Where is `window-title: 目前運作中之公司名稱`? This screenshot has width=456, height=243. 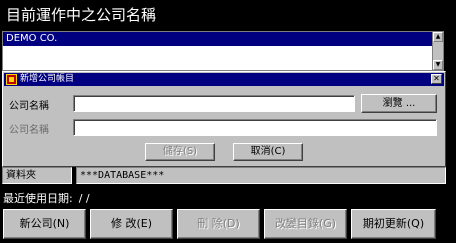 window-title: 目前運作中之公司名稱 is located at coordinates (228, 15).